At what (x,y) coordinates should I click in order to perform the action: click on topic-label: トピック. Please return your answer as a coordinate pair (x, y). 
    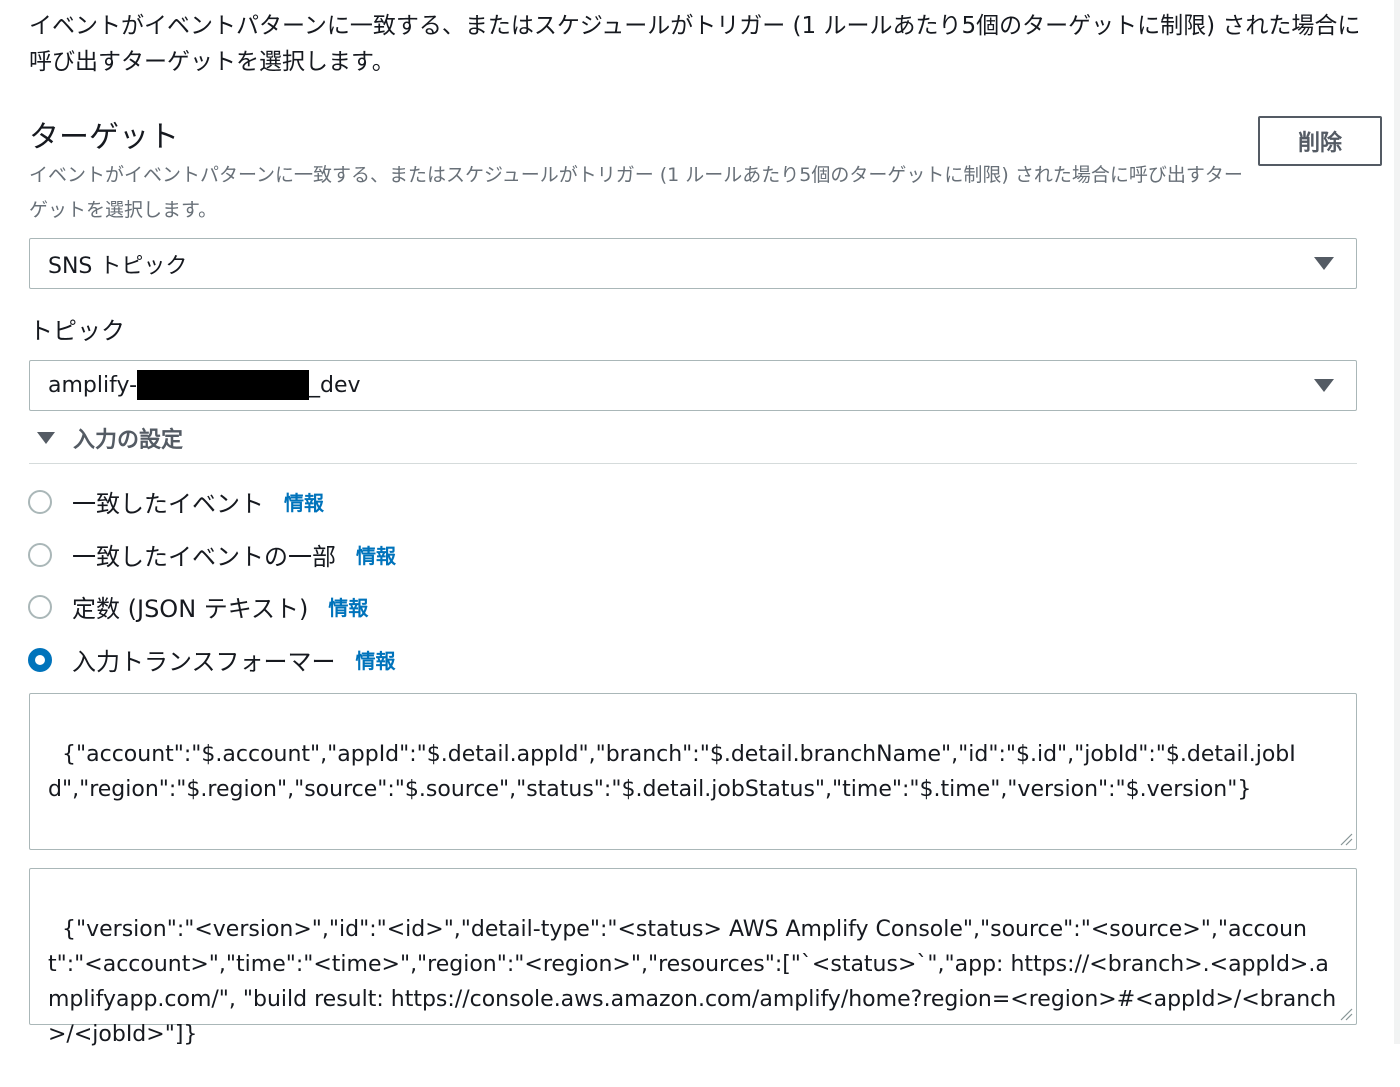
    Looking at the image, I should click on (77, 331).